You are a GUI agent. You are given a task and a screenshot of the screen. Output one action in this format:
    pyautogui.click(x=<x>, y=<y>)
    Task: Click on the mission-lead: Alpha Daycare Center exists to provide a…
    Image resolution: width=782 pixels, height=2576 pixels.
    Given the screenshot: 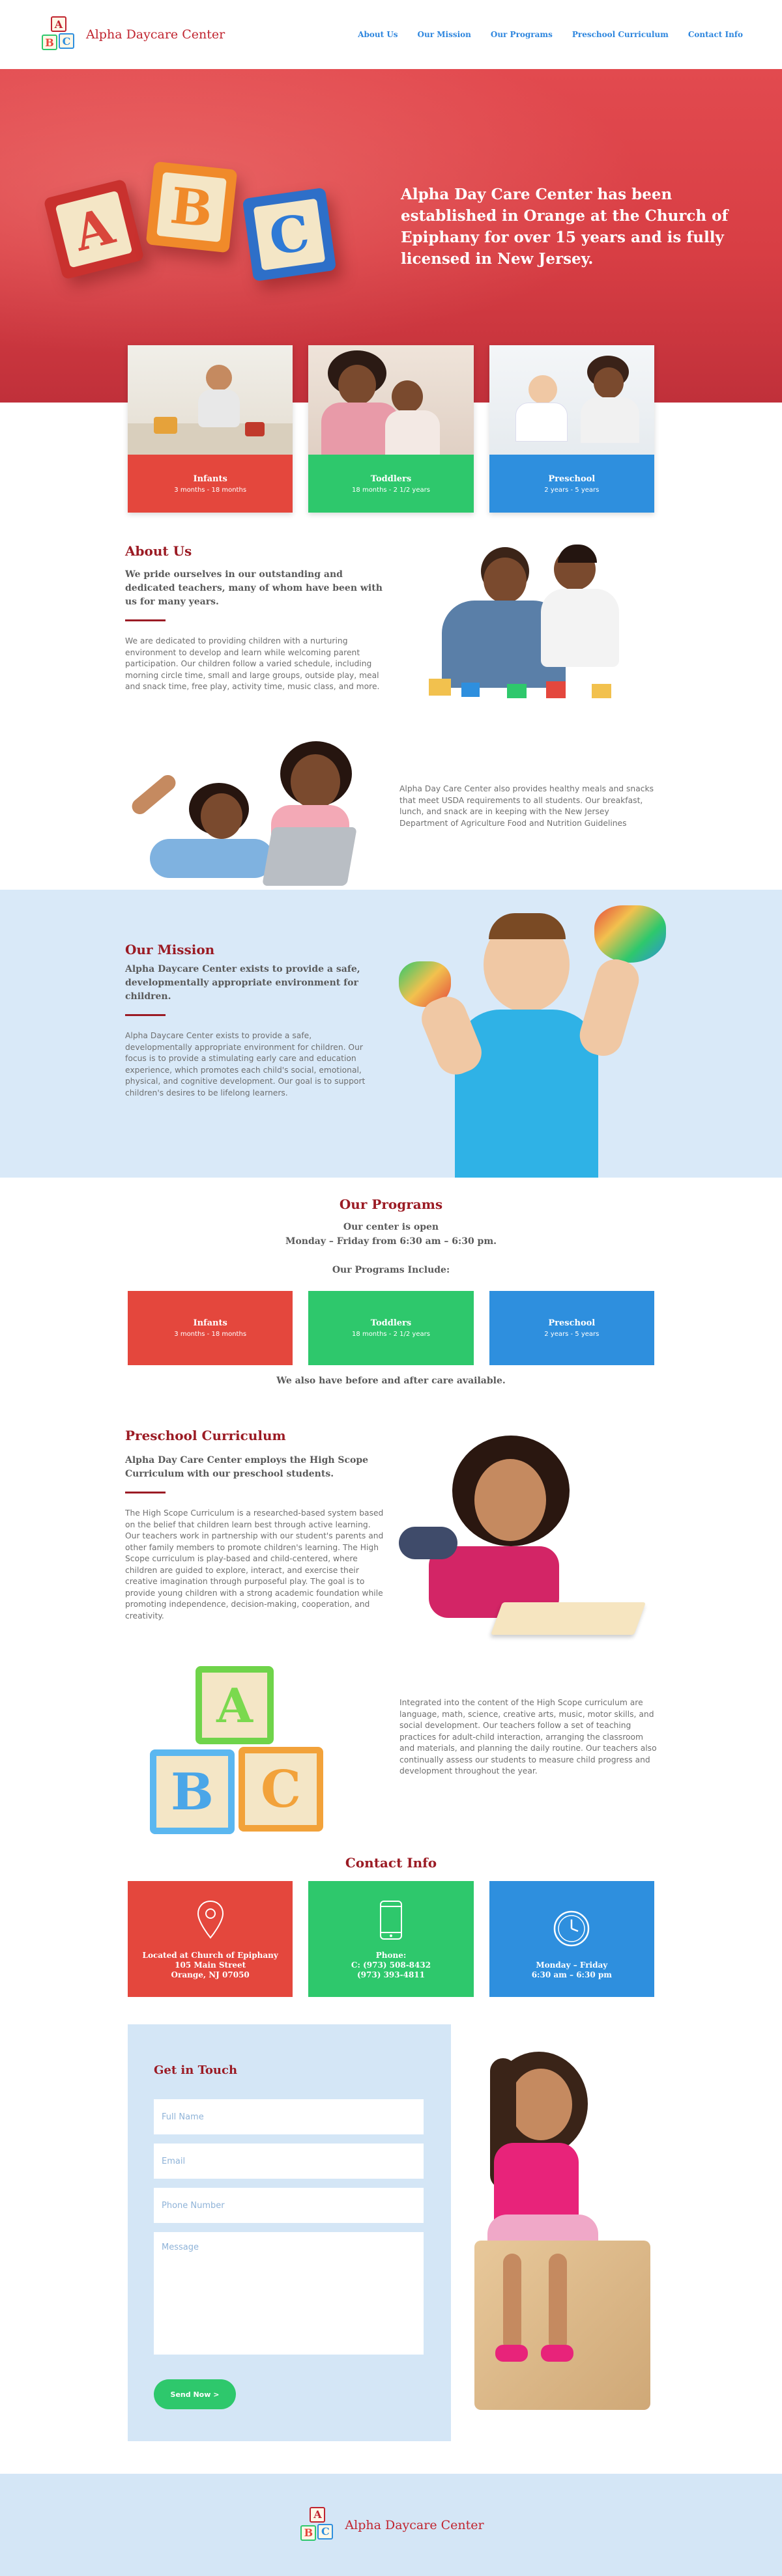 What is the action you would take?
    pyautogui.click(x=242, y=983)
    